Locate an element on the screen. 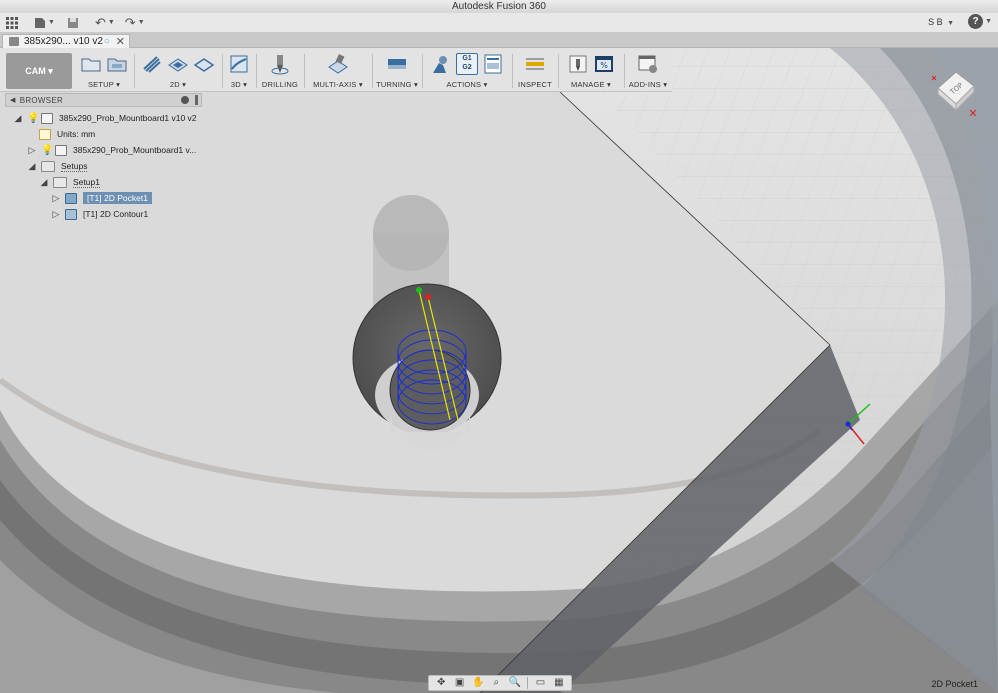 This screenshot has height=693, width=998. units-doc-icon is located at coordinates (45, 134).